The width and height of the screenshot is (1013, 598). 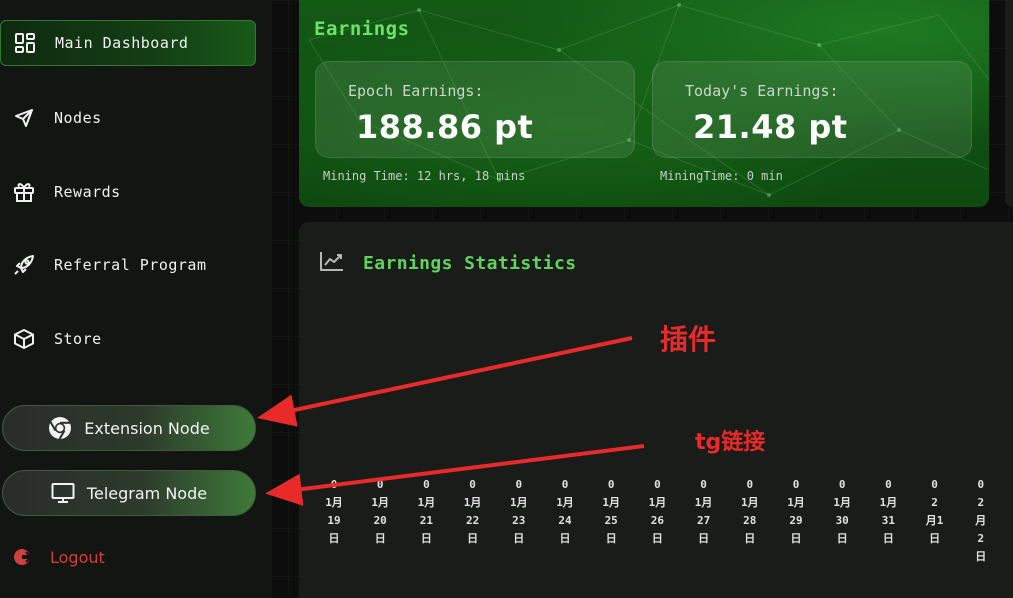 I want to click on annotation-tg-link: tg链接, so click(x=730, y=442).